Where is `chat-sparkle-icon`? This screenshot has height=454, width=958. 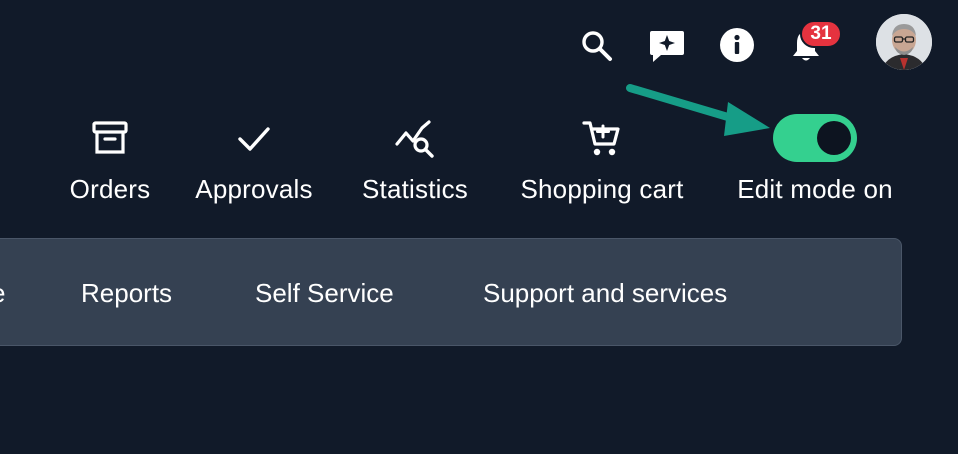 chat-sparkle-icon is located at coordinates (667, 46).